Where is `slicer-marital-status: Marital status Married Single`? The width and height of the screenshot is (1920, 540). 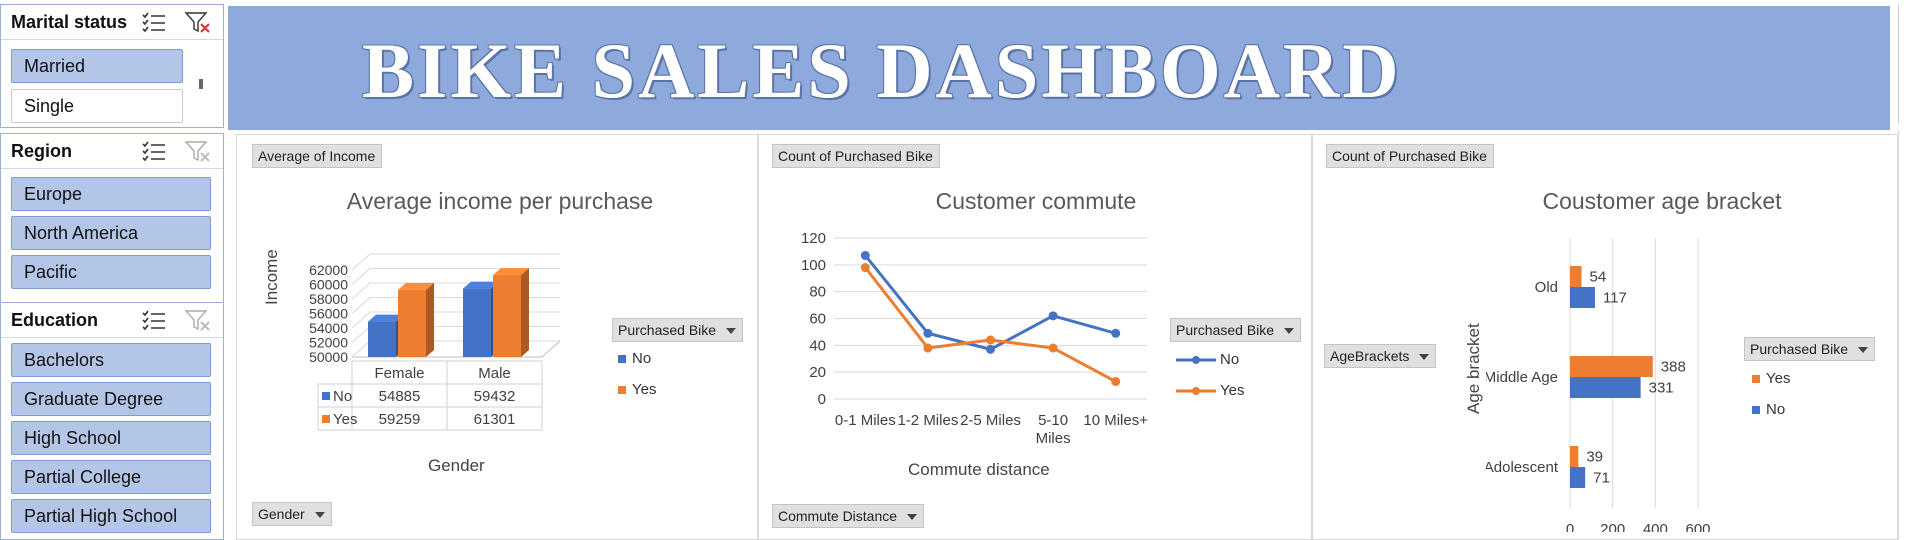
slicer-marital-status: Marital status Married Single is located at coordinates (112, 66).